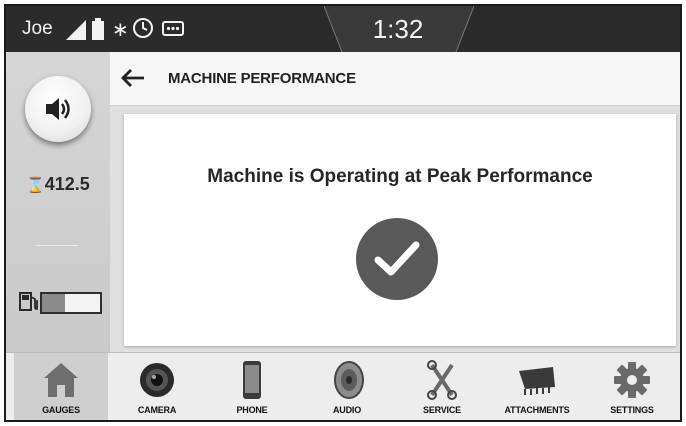 The image size is (686, 426). Describe the element at coordinates (537, 381) in the screenshot. I see `bucket-icon` at that location.